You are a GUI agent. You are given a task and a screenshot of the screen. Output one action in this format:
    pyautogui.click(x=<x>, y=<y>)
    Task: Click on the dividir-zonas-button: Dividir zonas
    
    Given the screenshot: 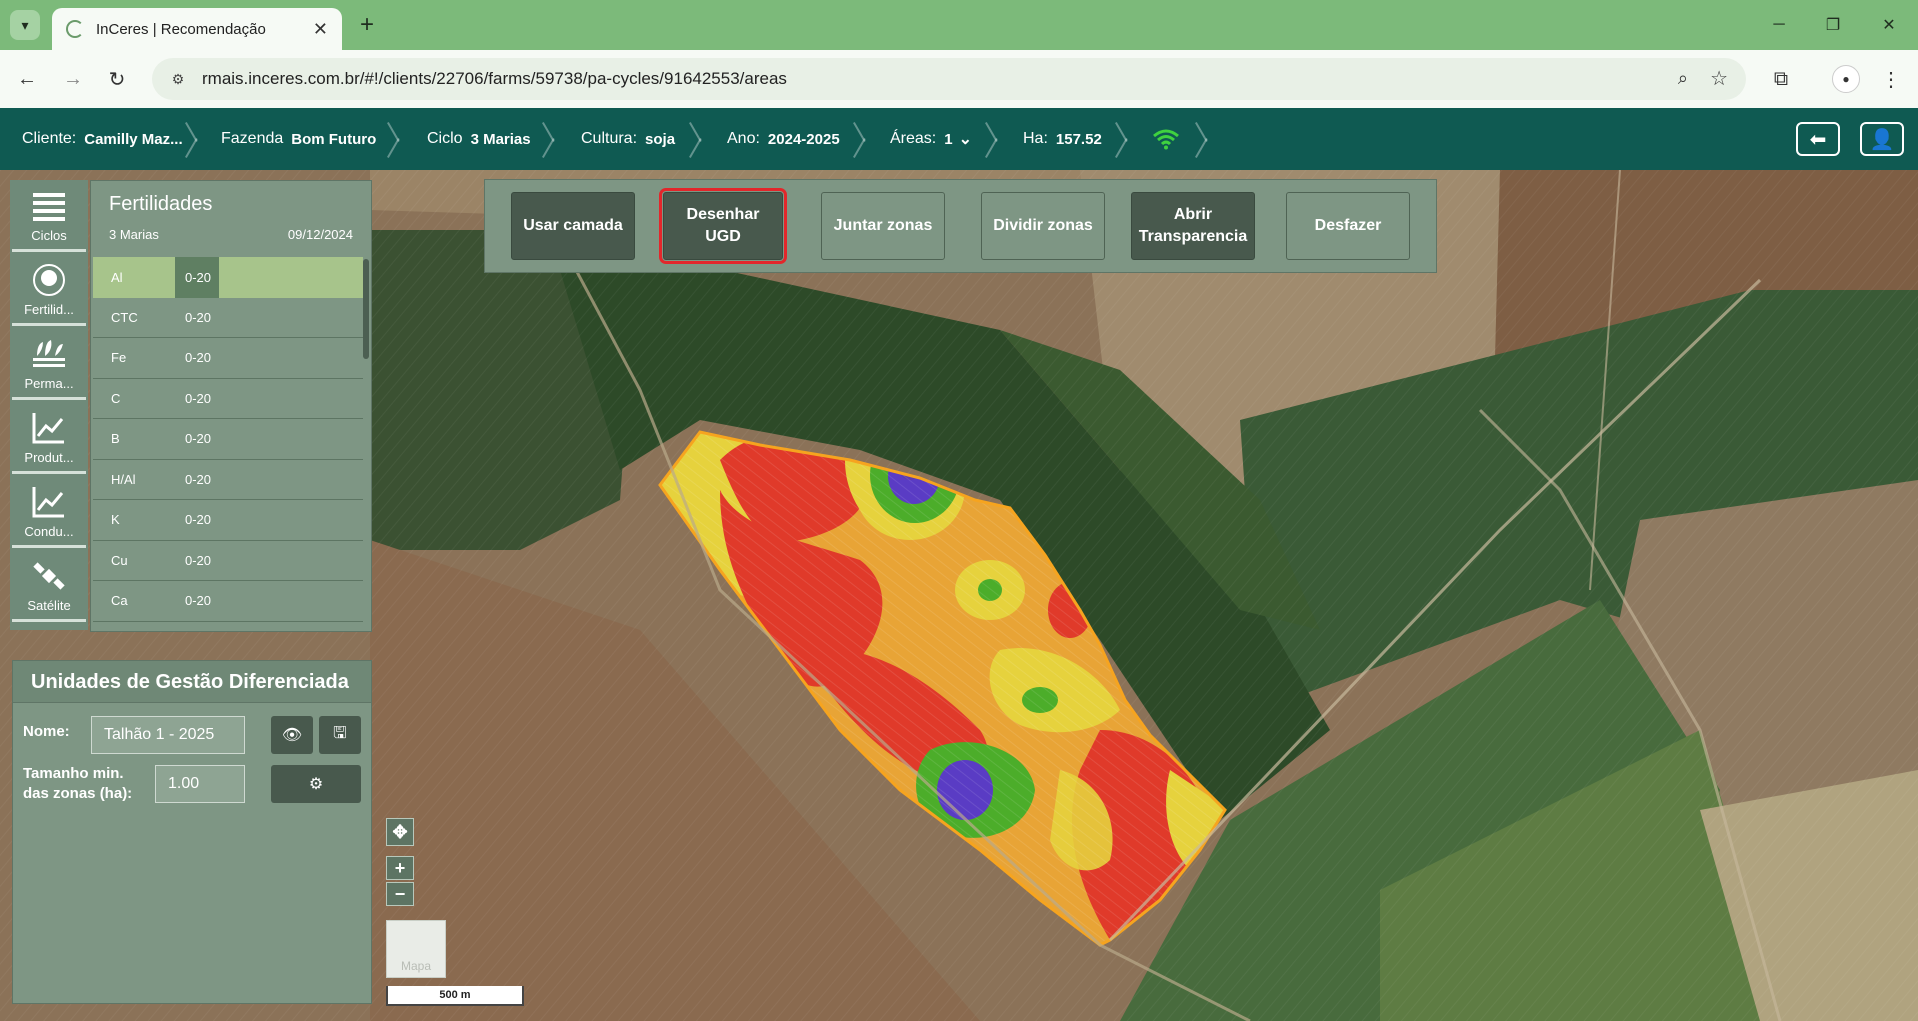 What is the action you would take?
    pyautogui.click(x=1043, y=226)
    